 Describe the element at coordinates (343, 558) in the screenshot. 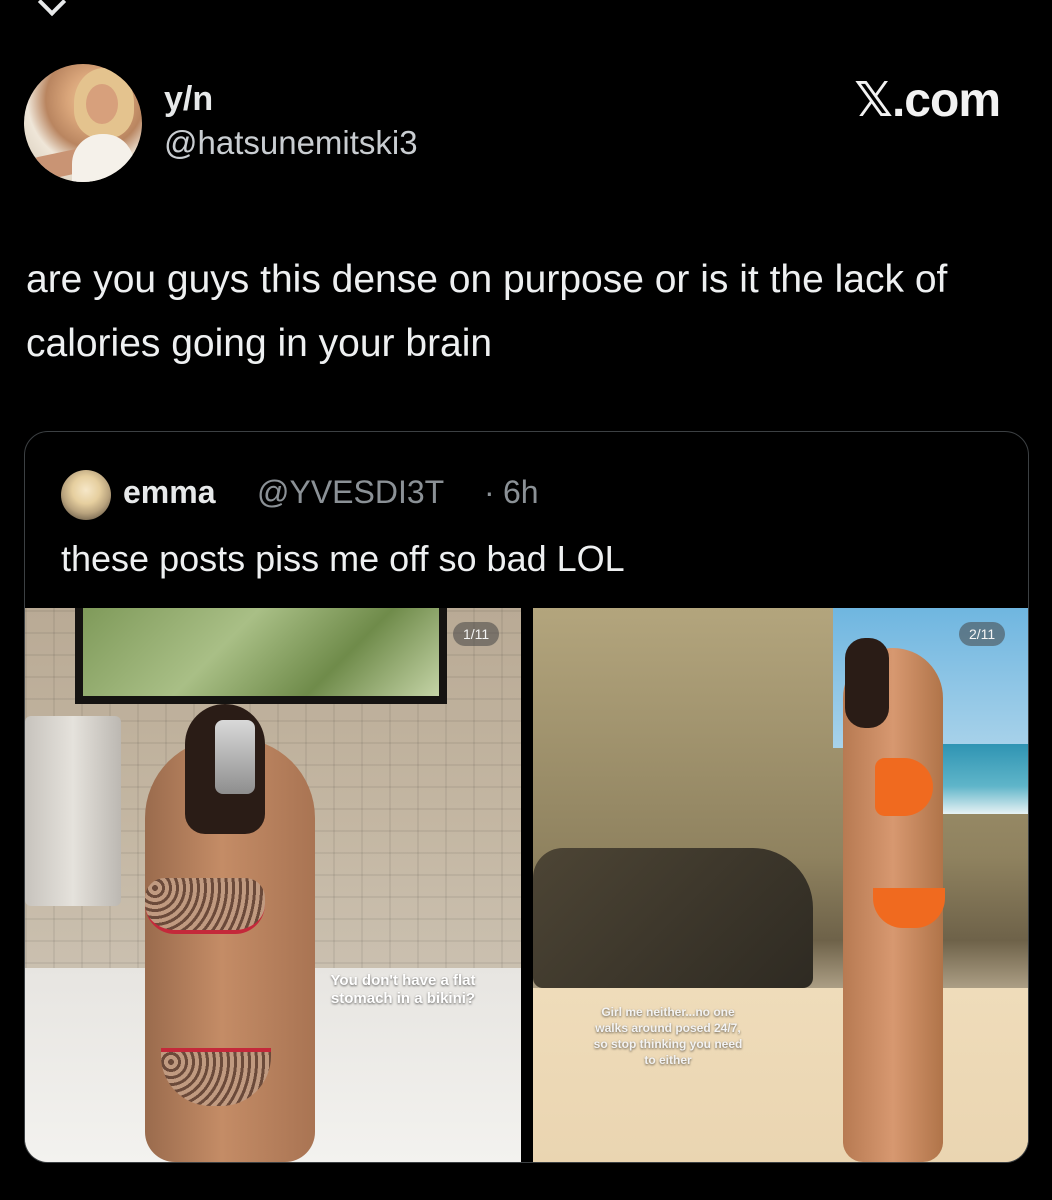

I see `quoted-post-text: these posts piss me off so bad LOL` at that location.